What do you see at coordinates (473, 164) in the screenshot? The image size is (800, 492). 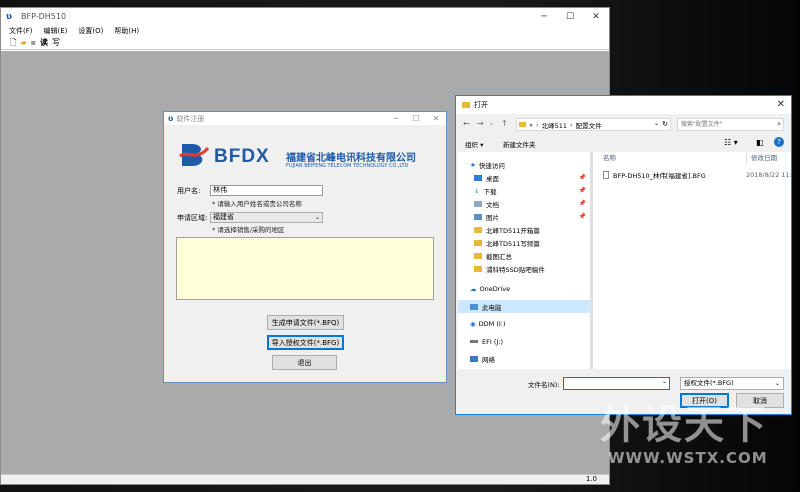 I see `star-icon: ★` at bounding box center [473, 164].